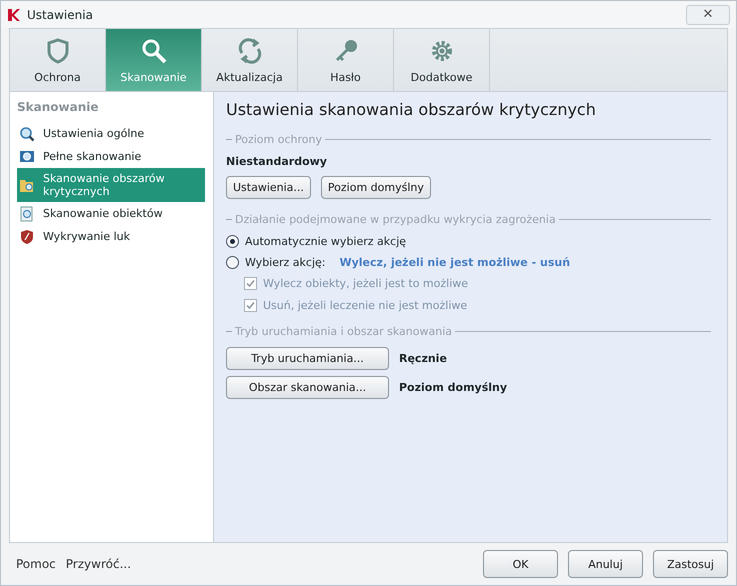 The height and width of the screenshot is (586, 737). What do you see at coordinates (325, 241) in the screenshot?
I see `radio-label: Automatycznie wybierz akcję` at bounding box center [325, 241].